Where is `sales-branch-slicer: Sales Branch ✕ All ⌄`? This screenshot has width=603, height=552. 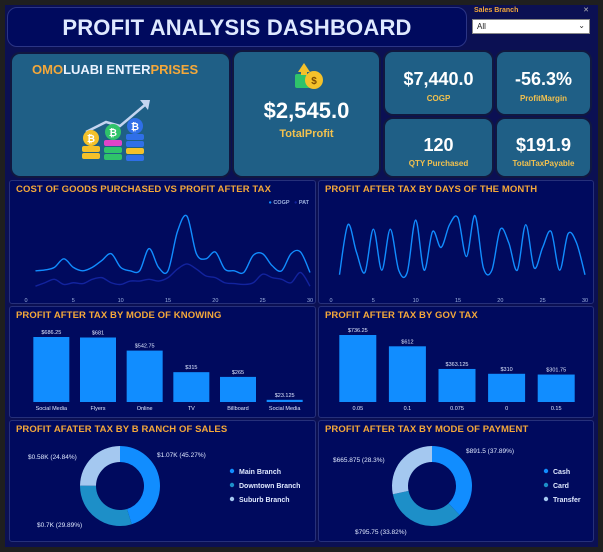
sales-branch-slicer: Sales Branch ✕ All ⌄ is located at coordinates (532, 21).